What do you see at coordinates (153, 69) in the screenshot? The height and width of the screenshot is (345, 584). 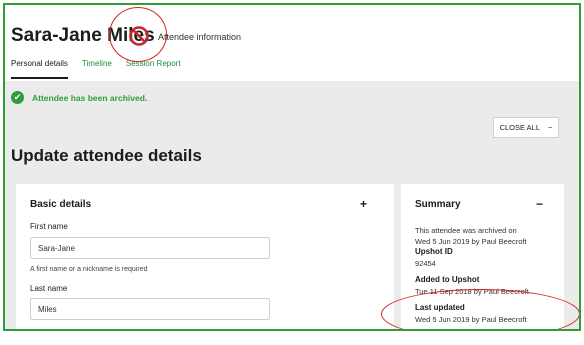 I see `tab-session-report: Session Report` at bounding box center [153, 69].